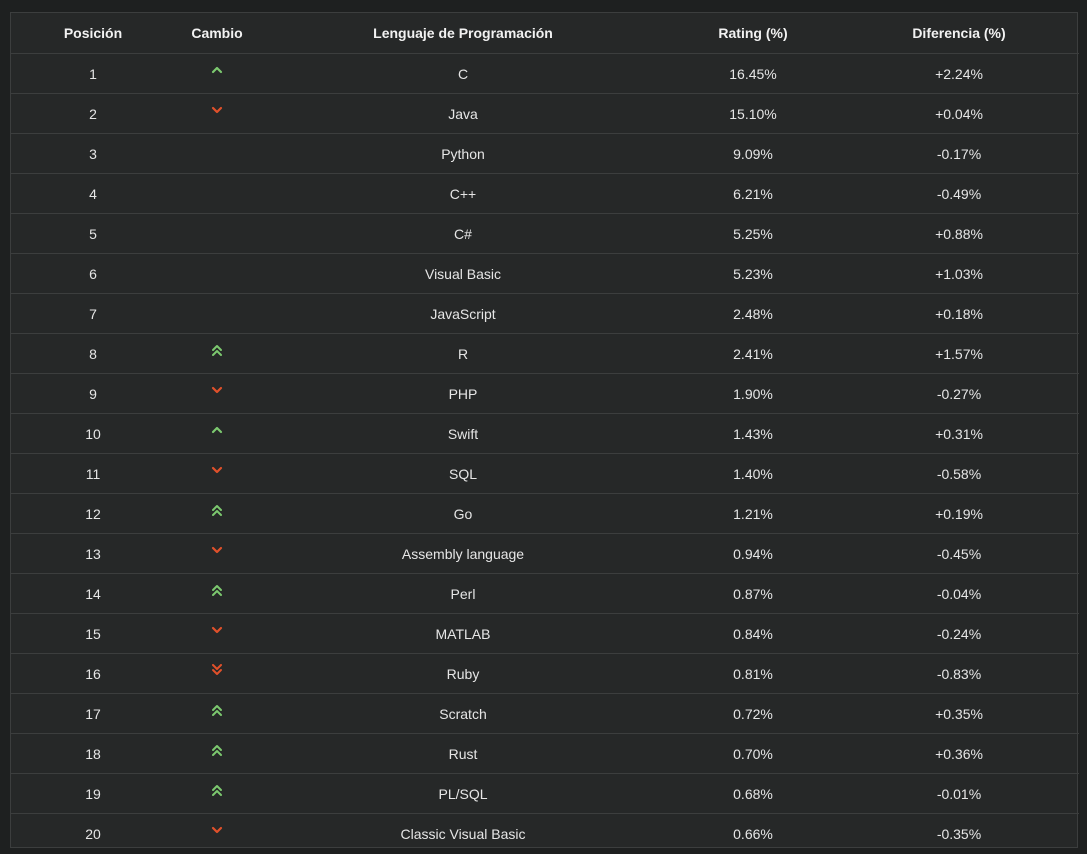 This screenshot has width=1087, height=854. I want to click on language-cell: Python, so click(463, 153).